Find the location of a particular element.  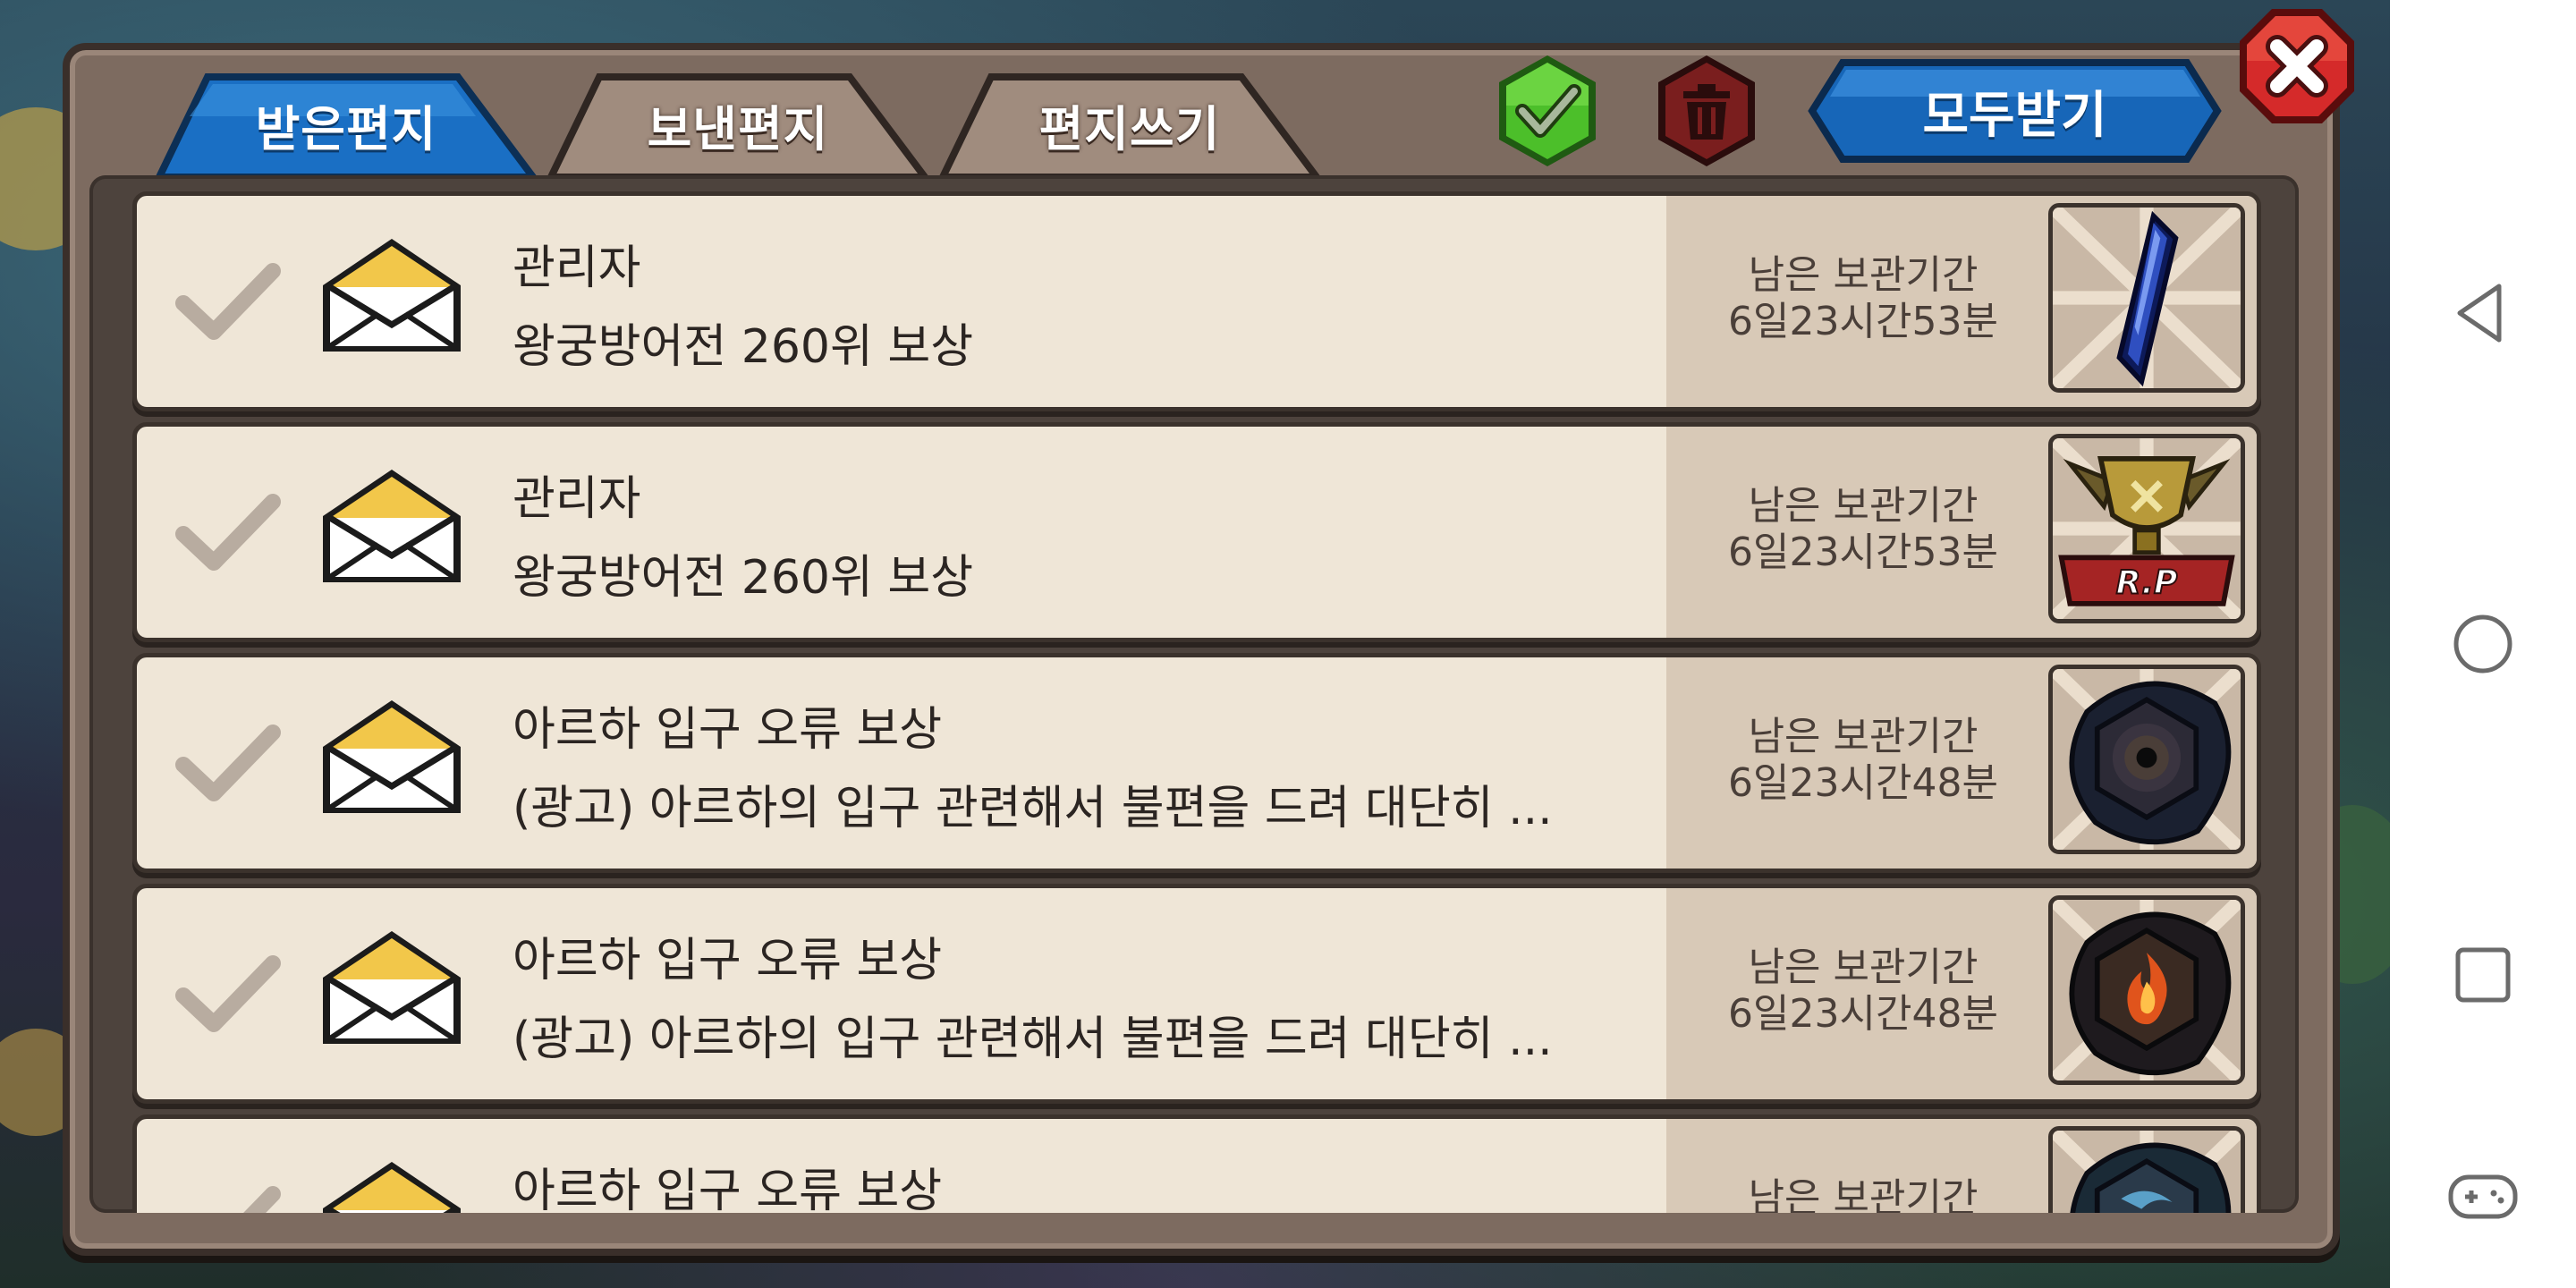

expiry-label: 남은 보관기간 is located at coordinates (1863, 1194).